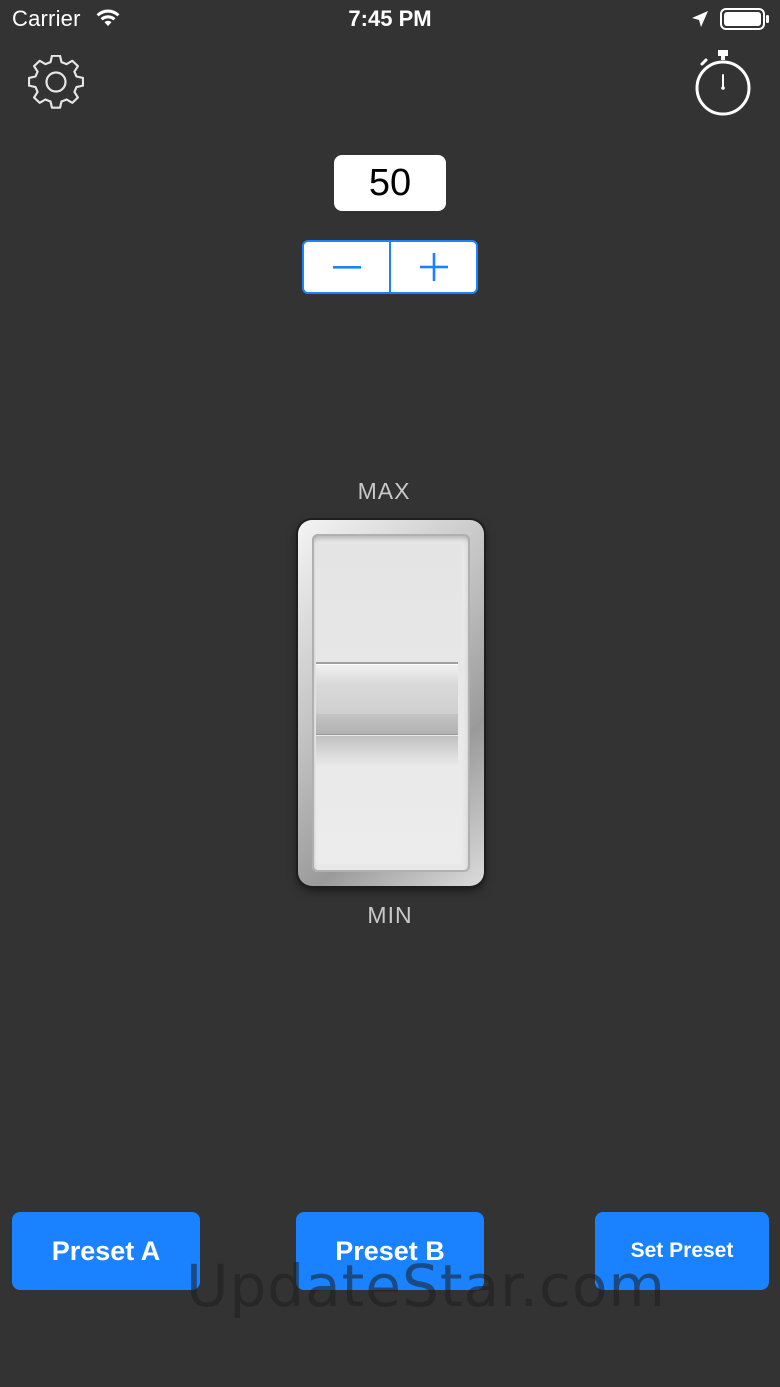 This screenshot has height=1387, width=780. What do you see at coordinates (384, 491) in the screenshot?
I see `switch-max-label: MAX` at bounding box center [384, 491].